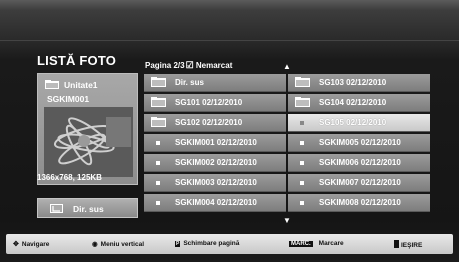  Describe the element at coordinates (77, 60) in the screenshot. I see `page-title: LISTĂ FOTO` at that location.